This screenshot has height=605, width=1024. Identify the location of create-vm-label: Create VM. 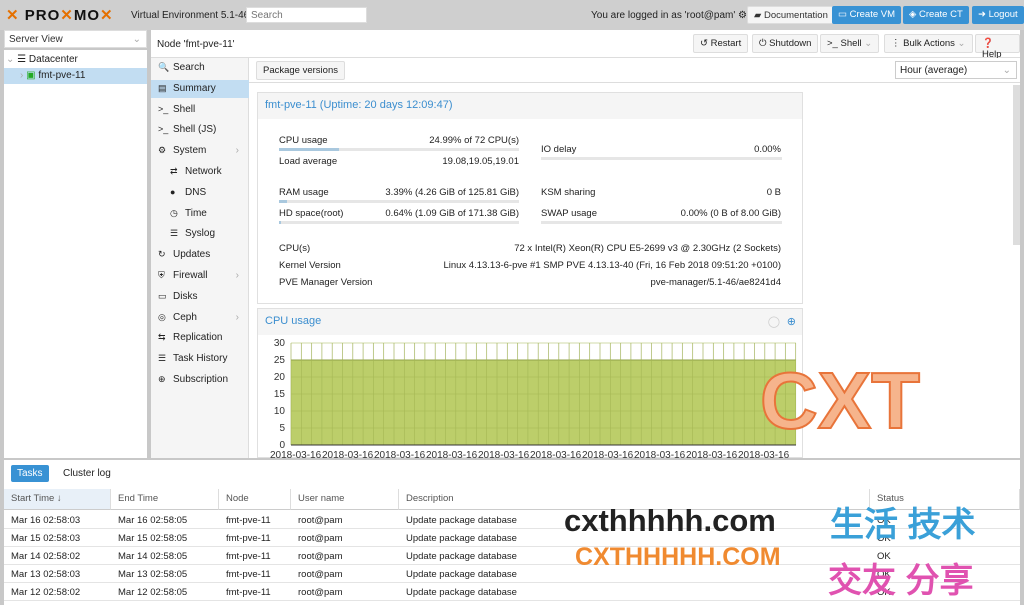
(872, 14).